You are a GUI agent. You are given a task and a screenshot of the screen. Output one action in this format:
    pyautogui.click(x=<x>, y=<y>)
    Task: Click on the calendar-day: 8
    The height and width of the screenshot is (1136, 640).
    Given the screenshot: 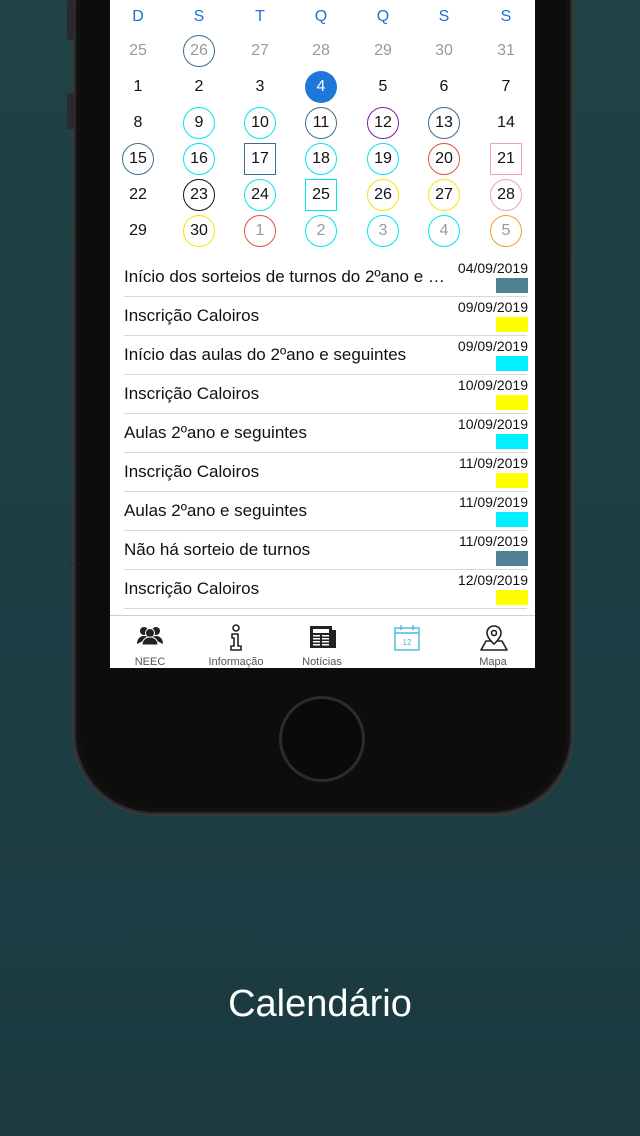 What is the action you would take?
    pyautogui.click(x=138, y=123)
    